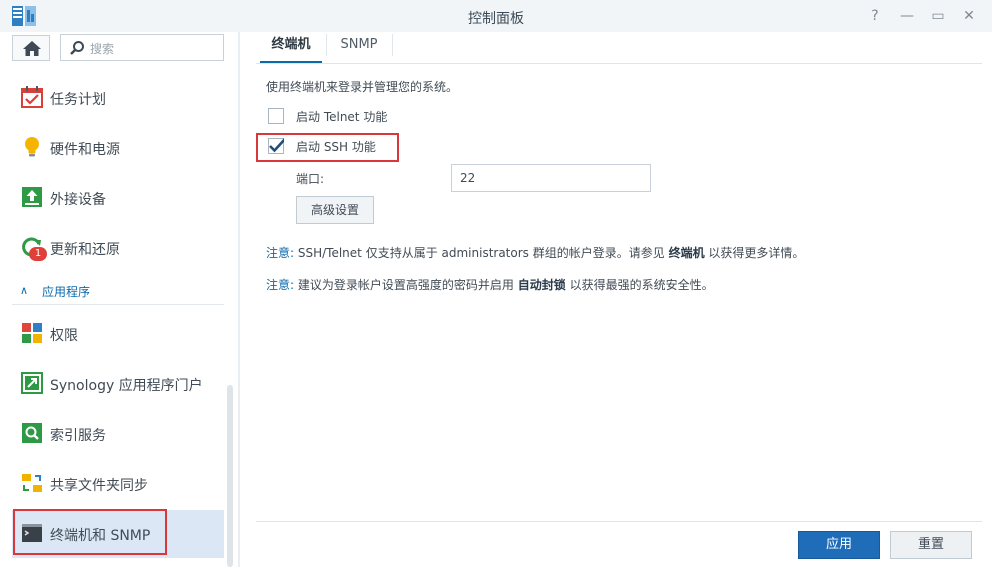 Image resolution: width=992 pixels, height=567 pixels. Describe the element at coordinates (66, 292) in the screenshot. I see `section-label: 应用程序` at that location.